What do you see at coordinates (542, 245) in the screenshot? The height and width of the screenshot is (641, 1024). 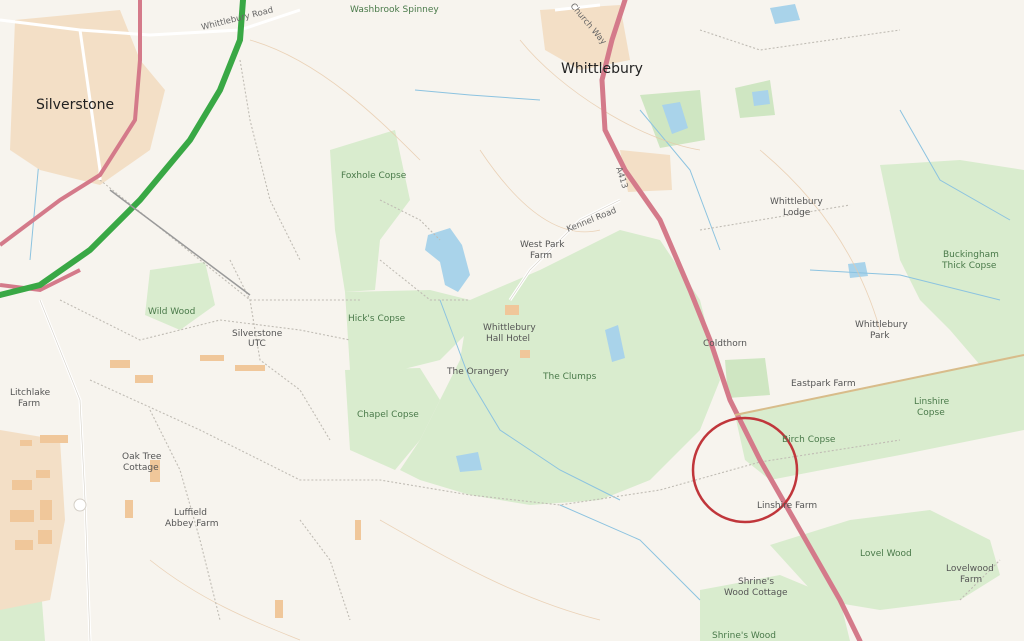 I see `label-west-park-farm-line1: West Park` at bounding box center [542, 245].